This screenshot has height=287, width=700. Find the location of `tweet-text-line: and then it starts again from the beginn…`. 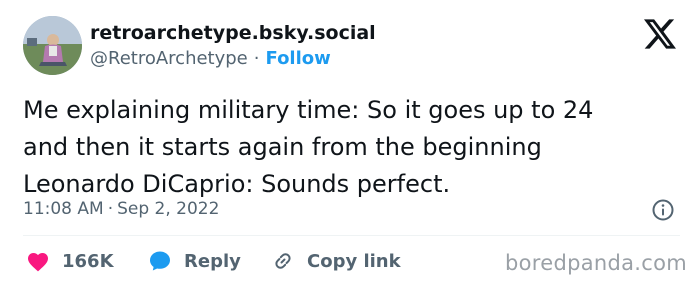

tweet-text-line: and then it starts again from the beginn… is located at coordinates (282, 147).